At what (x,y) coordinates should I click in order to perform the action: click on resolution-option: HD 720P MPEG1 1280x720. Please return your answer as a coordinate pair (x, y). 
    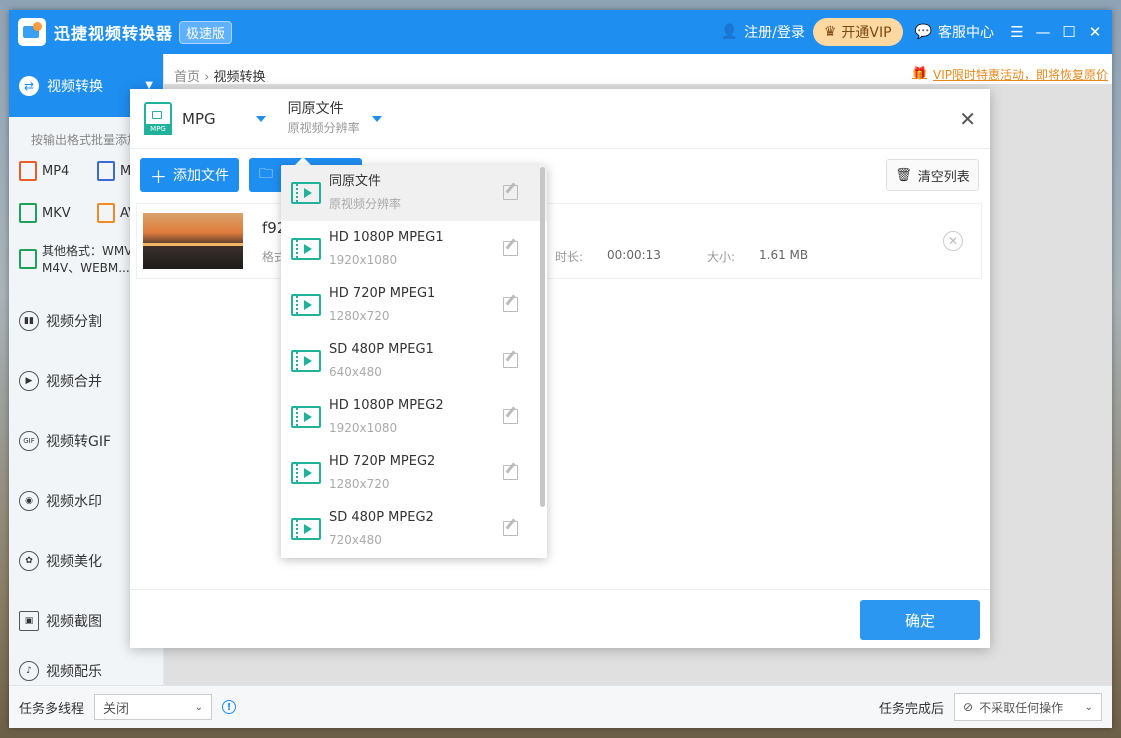
    Looking at the image, I should click on (414, 305).